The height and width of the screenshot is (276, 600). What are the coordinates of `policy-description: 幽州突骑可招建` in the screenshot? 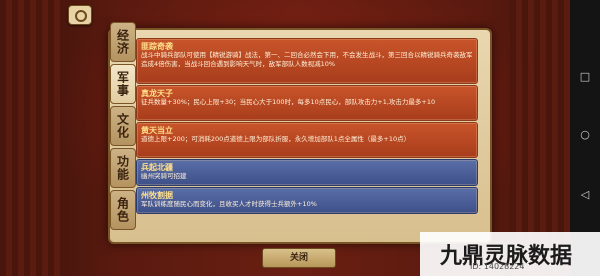 It's located at (164, 176).